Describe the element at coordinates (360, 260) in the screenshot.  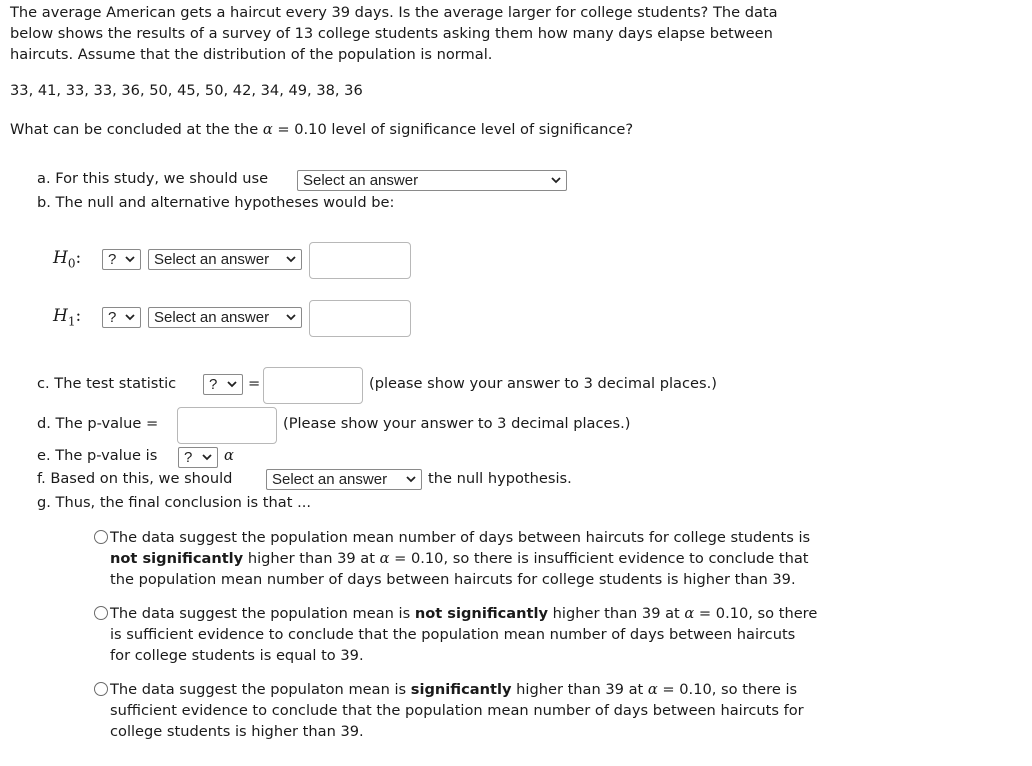
I see `h0-value-input` at that location.